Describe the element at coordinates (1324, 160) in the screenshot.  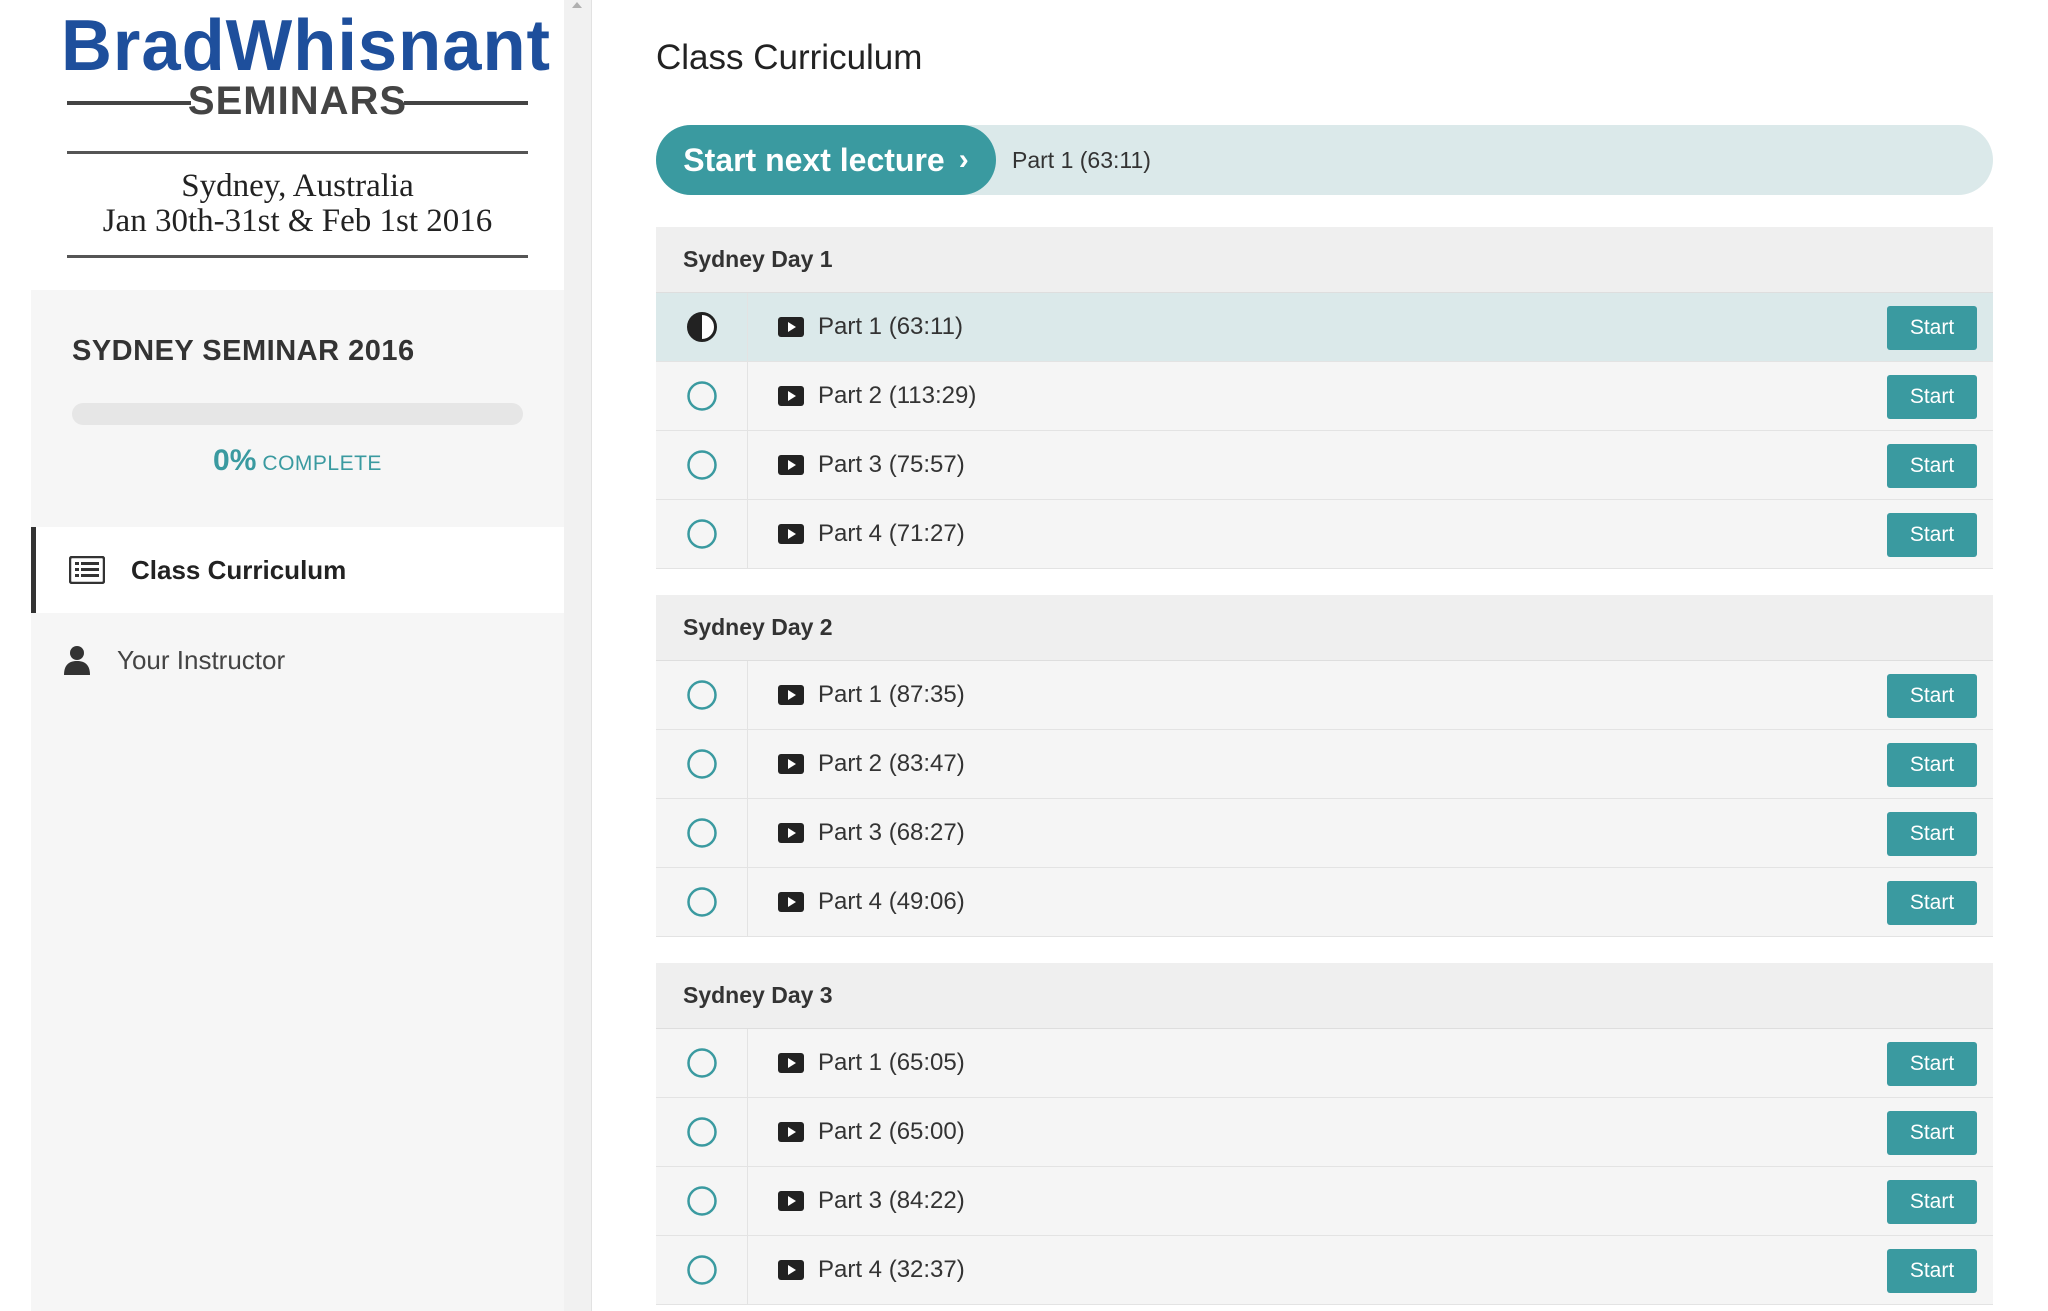
I see `next-lecture-bar: Start next lecture › Part 1 (63:11)` at that location.